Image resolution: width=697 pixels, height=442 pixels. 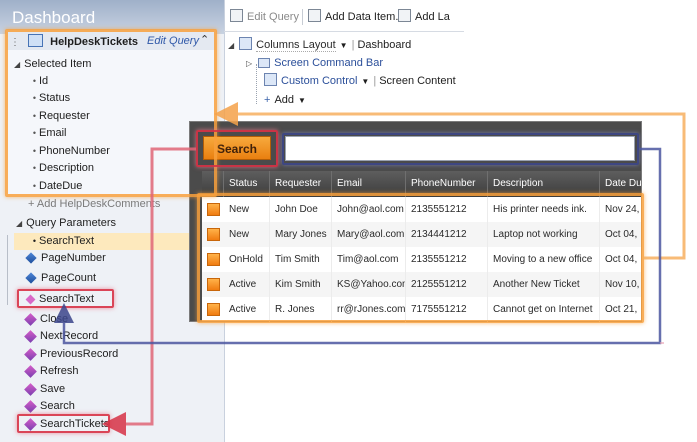 I want to click on cell-status: Active, so click(x=247, y=284).